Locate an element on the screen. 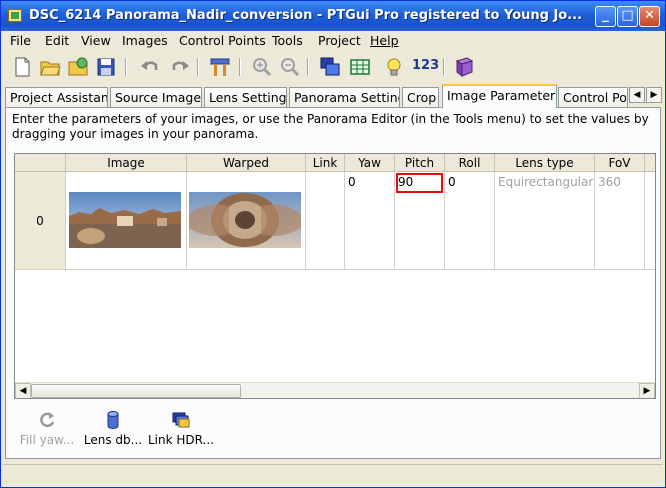 The width and height of the screenshot is (666, 488). pitch-value: 90 is located at coordinates (406, 182).